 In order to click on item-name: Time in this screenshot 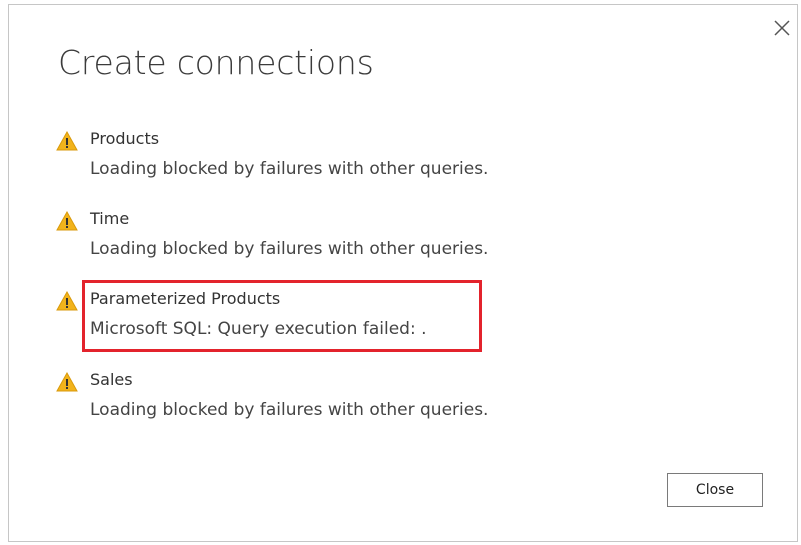, I will do `click(110, 218)`.